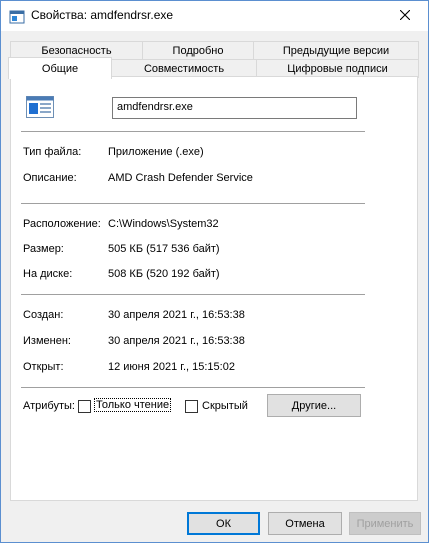 This screenshot has width=429, height=543. Describe the element at coordinates (62, 224) in the screenshot. I see `location-label: Расположение:` at that location.